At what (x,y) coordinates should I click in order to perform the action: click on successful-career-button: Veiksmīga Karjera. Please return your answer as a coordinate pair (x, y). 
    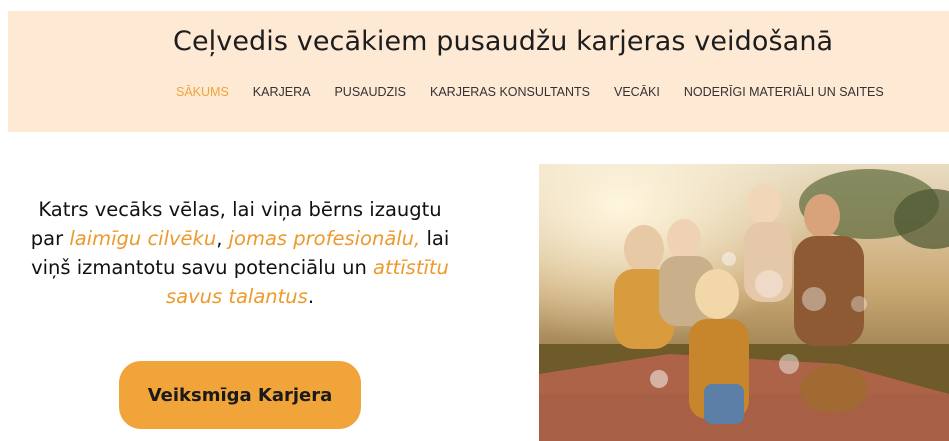
    Looking at the image, I should click on (240, 395).